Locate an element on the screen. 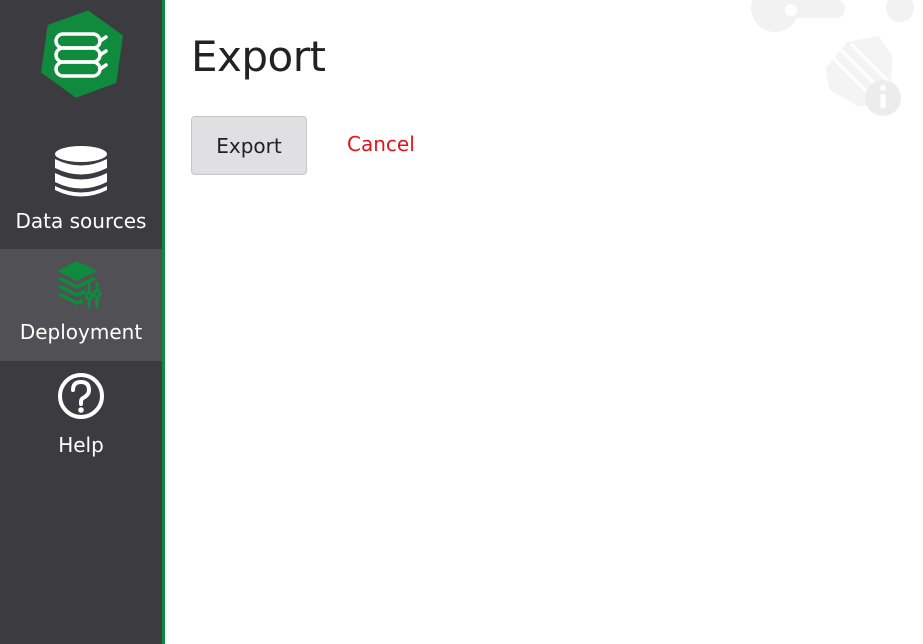  sidebar-item-deployment: Deployment is located at coordinates (81, 305).